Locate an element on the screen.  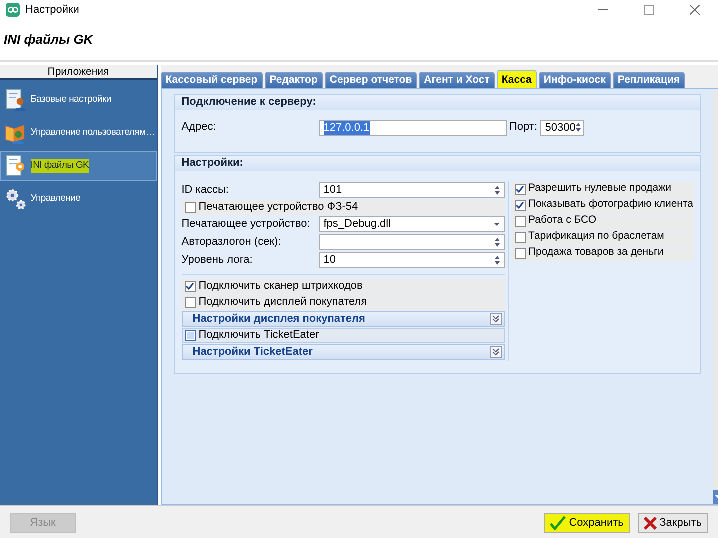
group-title: Подключение к серверу: is located at coordinates (437, 102).